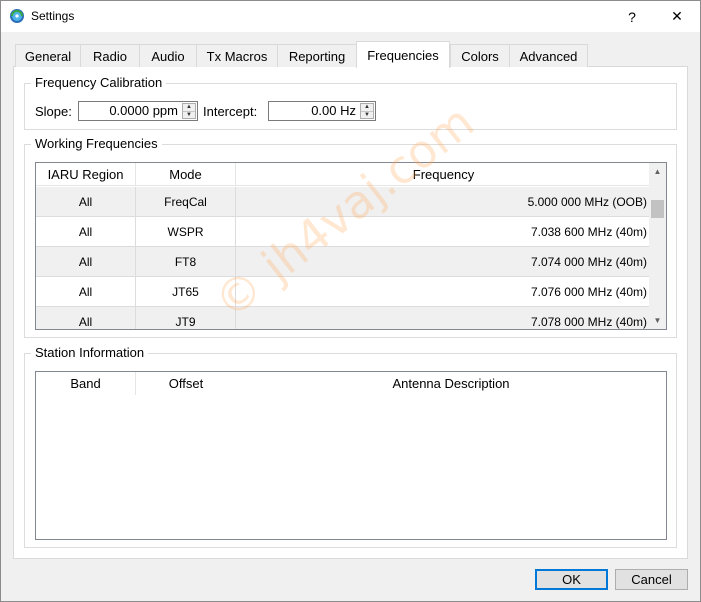 This screenshot has height=602, width=701. Describe the element at coordinates (588, 262) in the screenshot. I see `cell-frequency: 7.074 000 MHz (40m)` at that location.